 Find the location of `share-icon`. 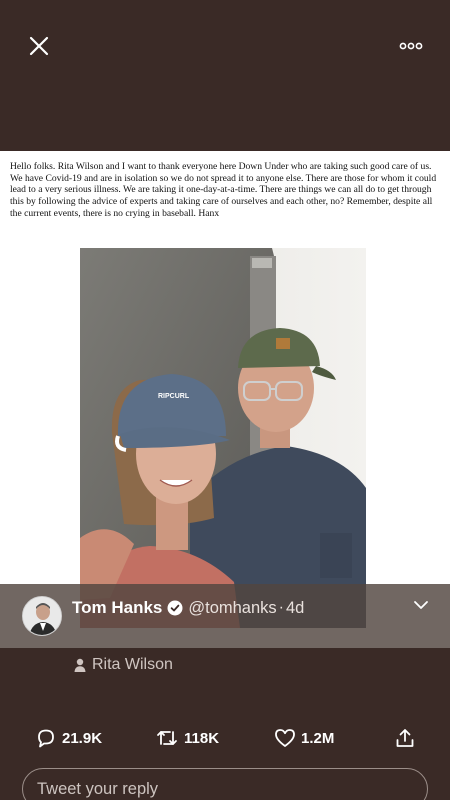

share-icon is located at coordinates (405, 738).